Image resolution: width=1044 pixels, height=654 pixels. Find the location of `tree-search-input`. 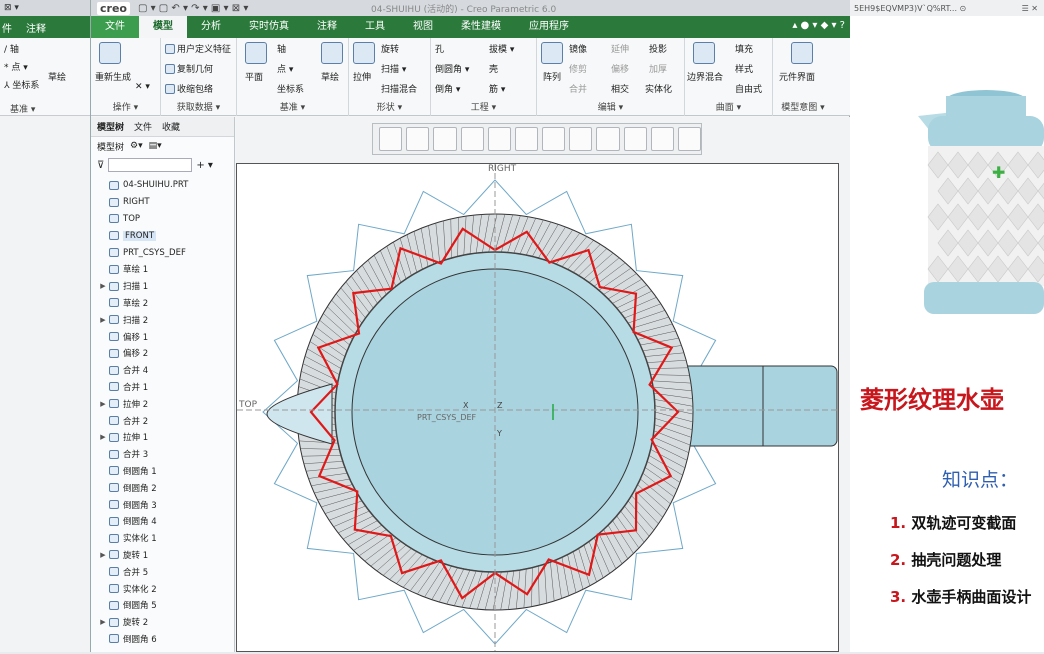

tree-search-input is located at coordinates (150, 165).